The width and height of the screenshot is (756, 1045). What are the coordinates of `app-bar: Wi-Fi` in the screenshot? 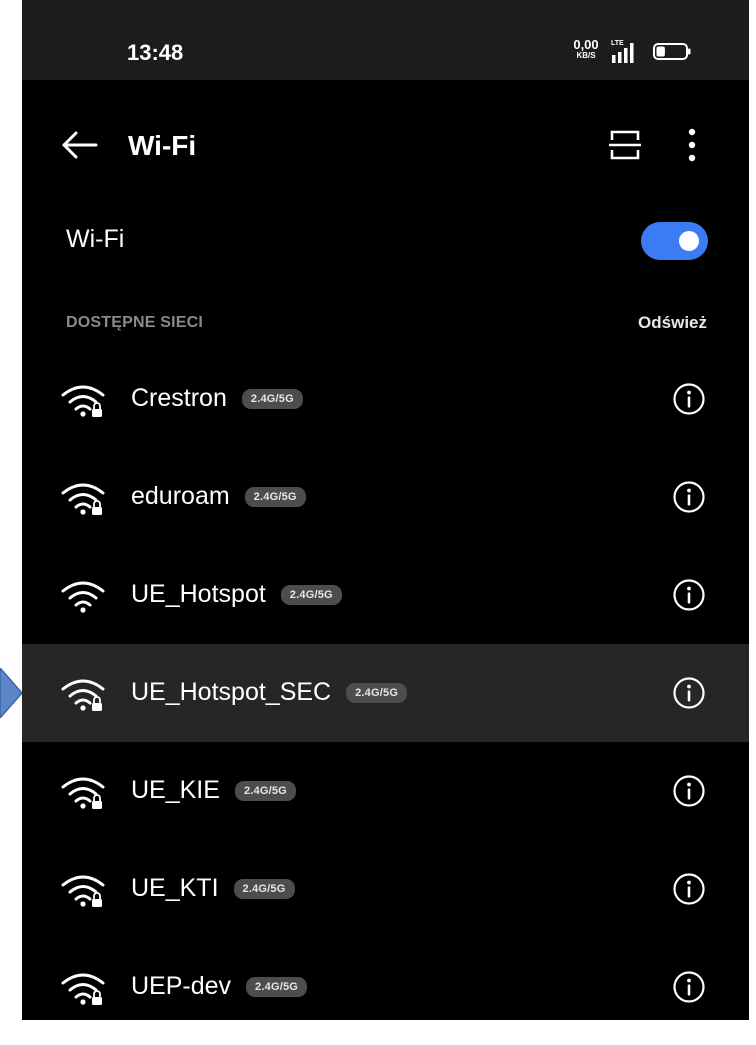 It's located at (385, 145).